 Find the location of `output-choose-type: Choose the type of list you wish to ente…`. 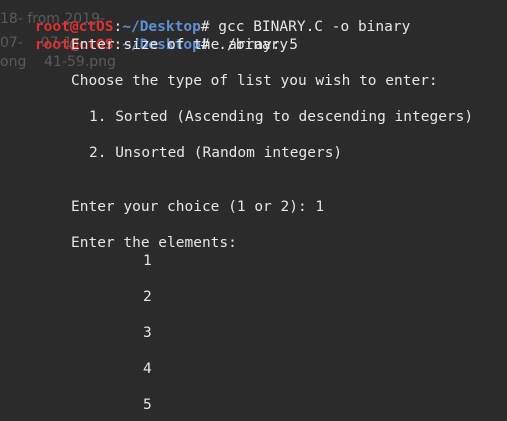

output-choose-type: Choose the type of list you wish to ente… is located at coordinates (254, 81).